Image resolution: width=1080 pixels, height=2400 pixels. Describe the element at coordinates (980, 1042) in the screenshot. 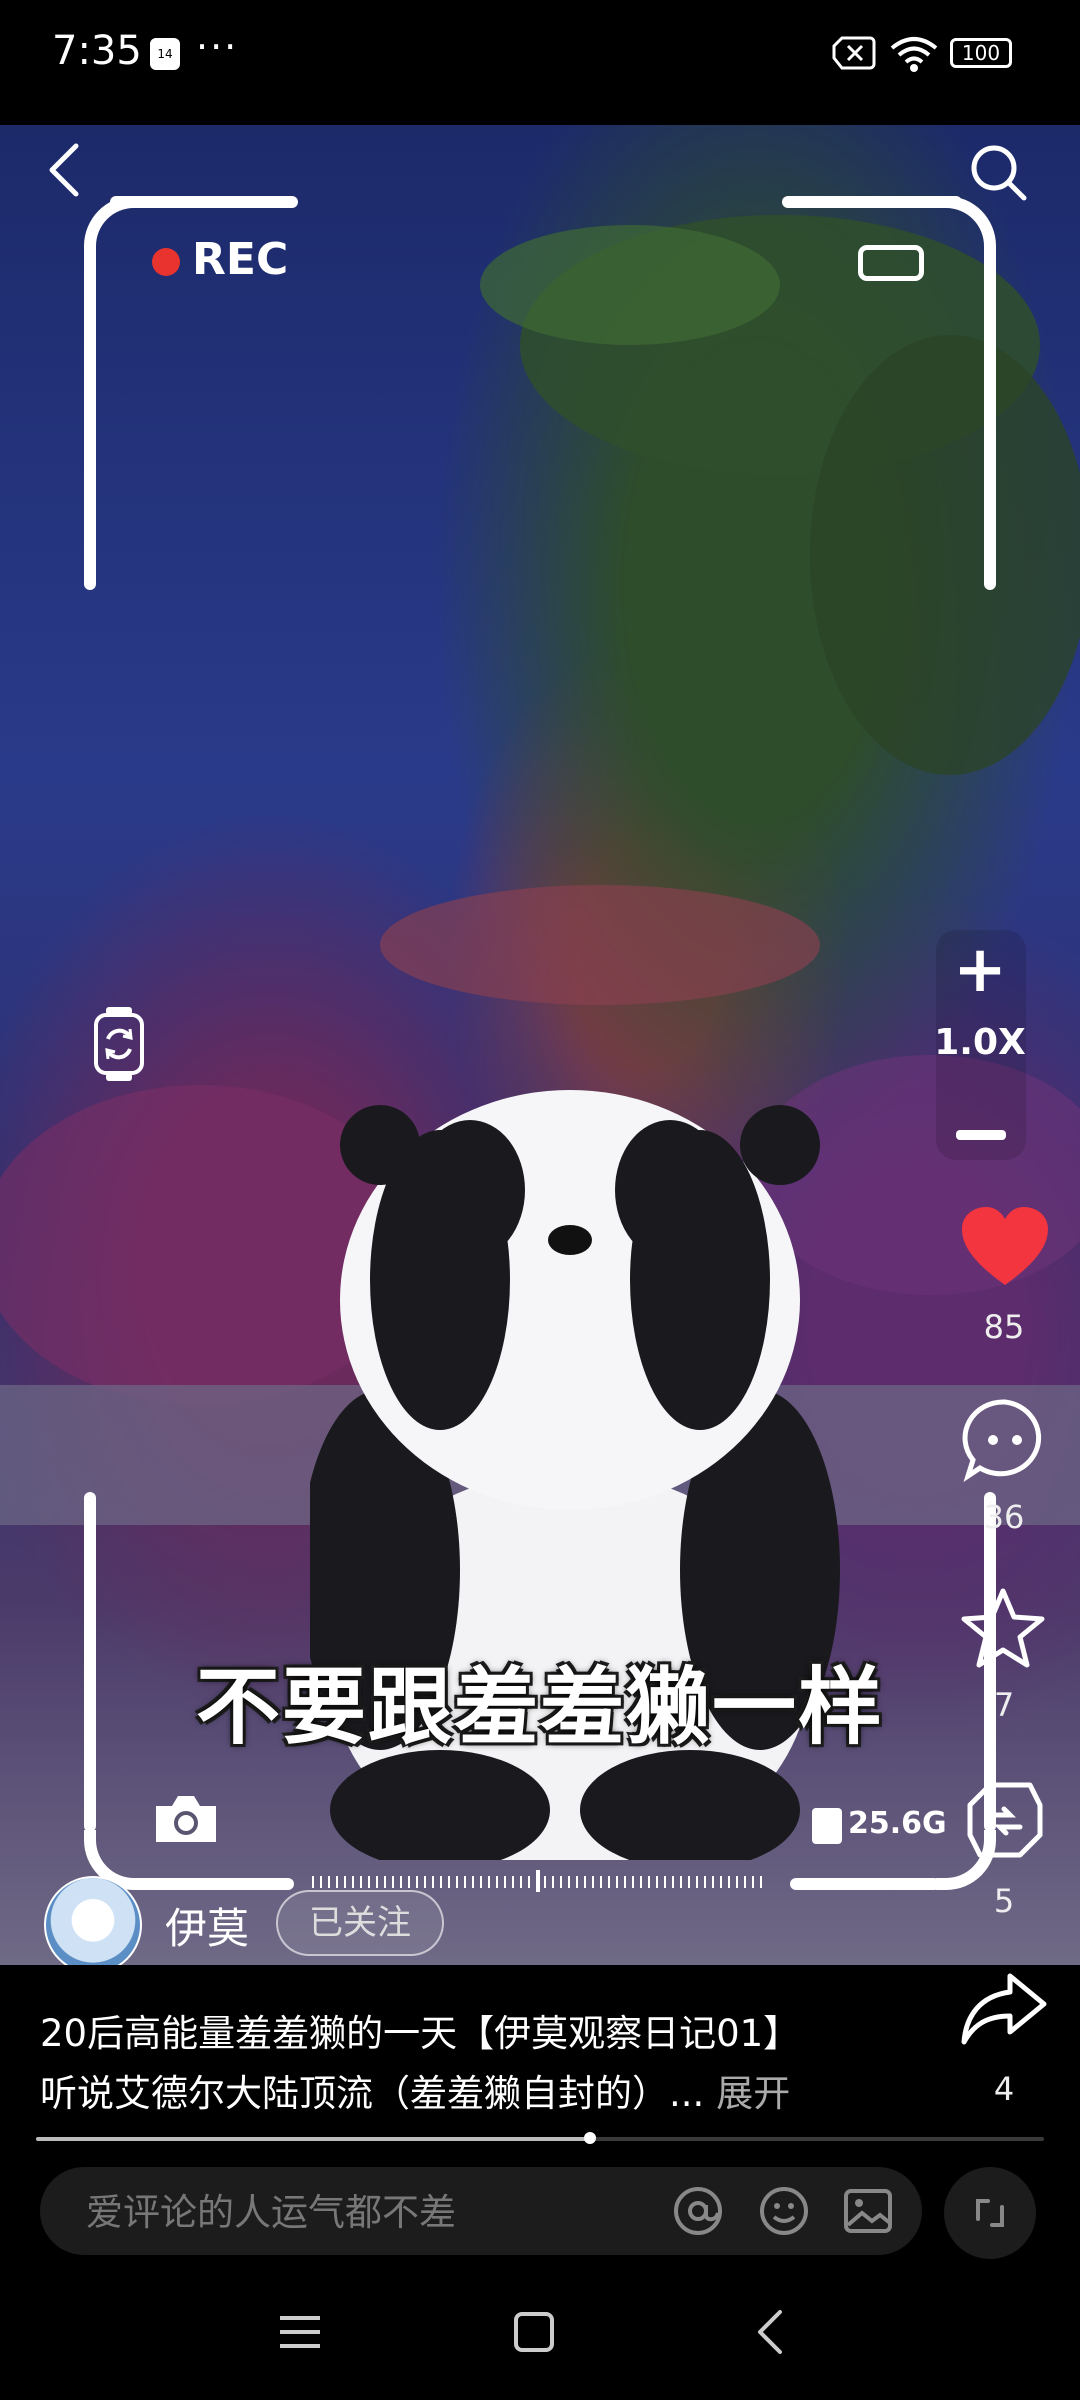

I see `zoom-level: 1.0X` at that location.